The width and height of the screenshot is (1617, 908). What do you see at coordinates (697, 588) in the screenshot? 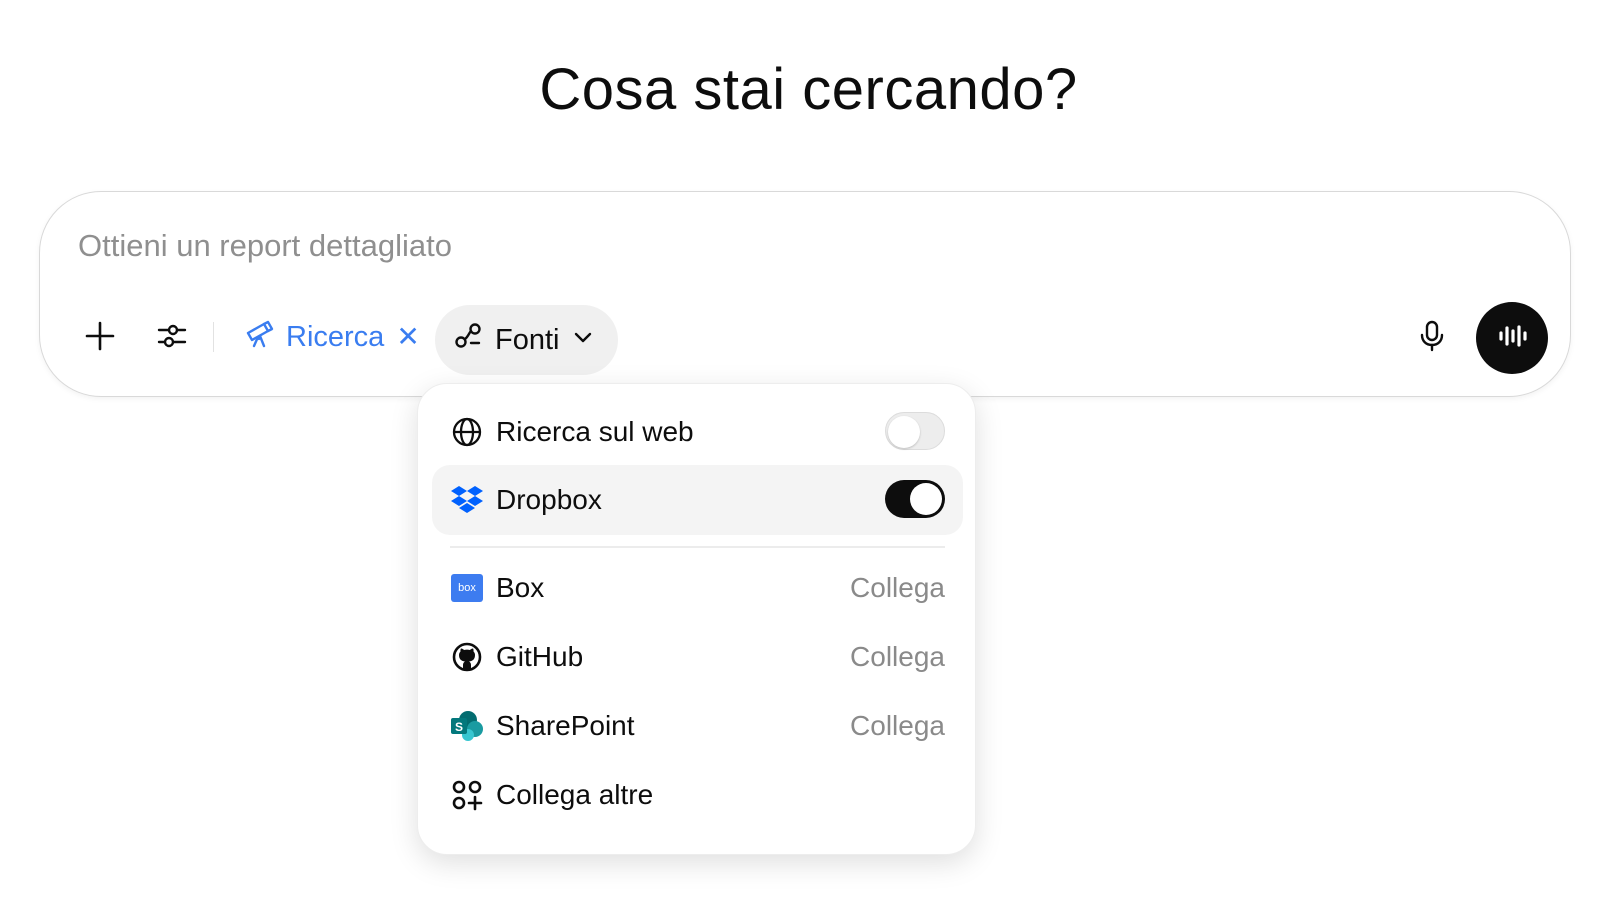
I see `menu-item-box: box Box Collega` at bounding box center [697, 588].